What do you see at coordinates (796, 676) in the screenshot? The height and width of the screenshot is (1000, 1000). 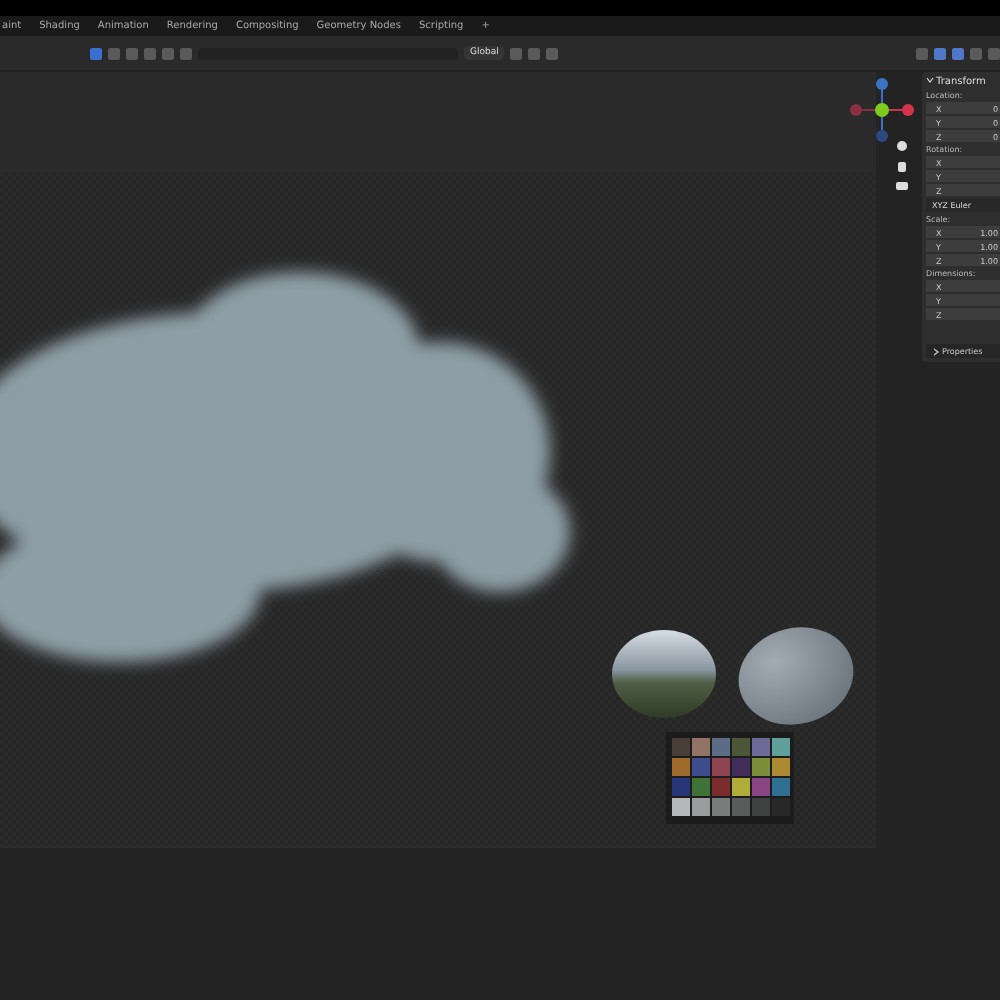 I see `matte-sphere-drawing` at bounding box center [796, 676].